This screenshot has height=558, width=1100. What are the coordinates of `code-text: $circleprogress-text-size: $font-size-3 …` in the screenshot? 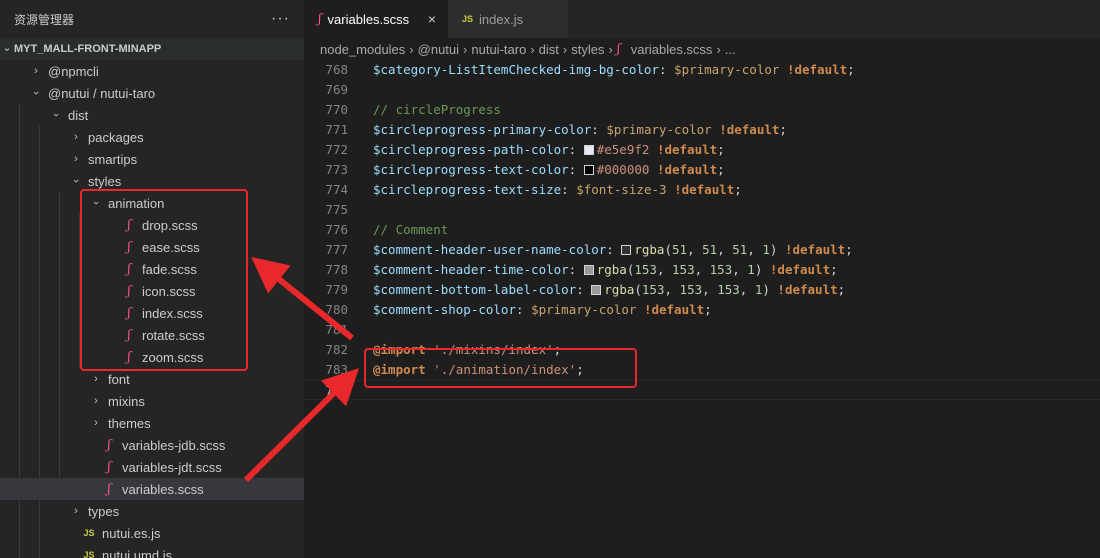 It's located at (545, 190).